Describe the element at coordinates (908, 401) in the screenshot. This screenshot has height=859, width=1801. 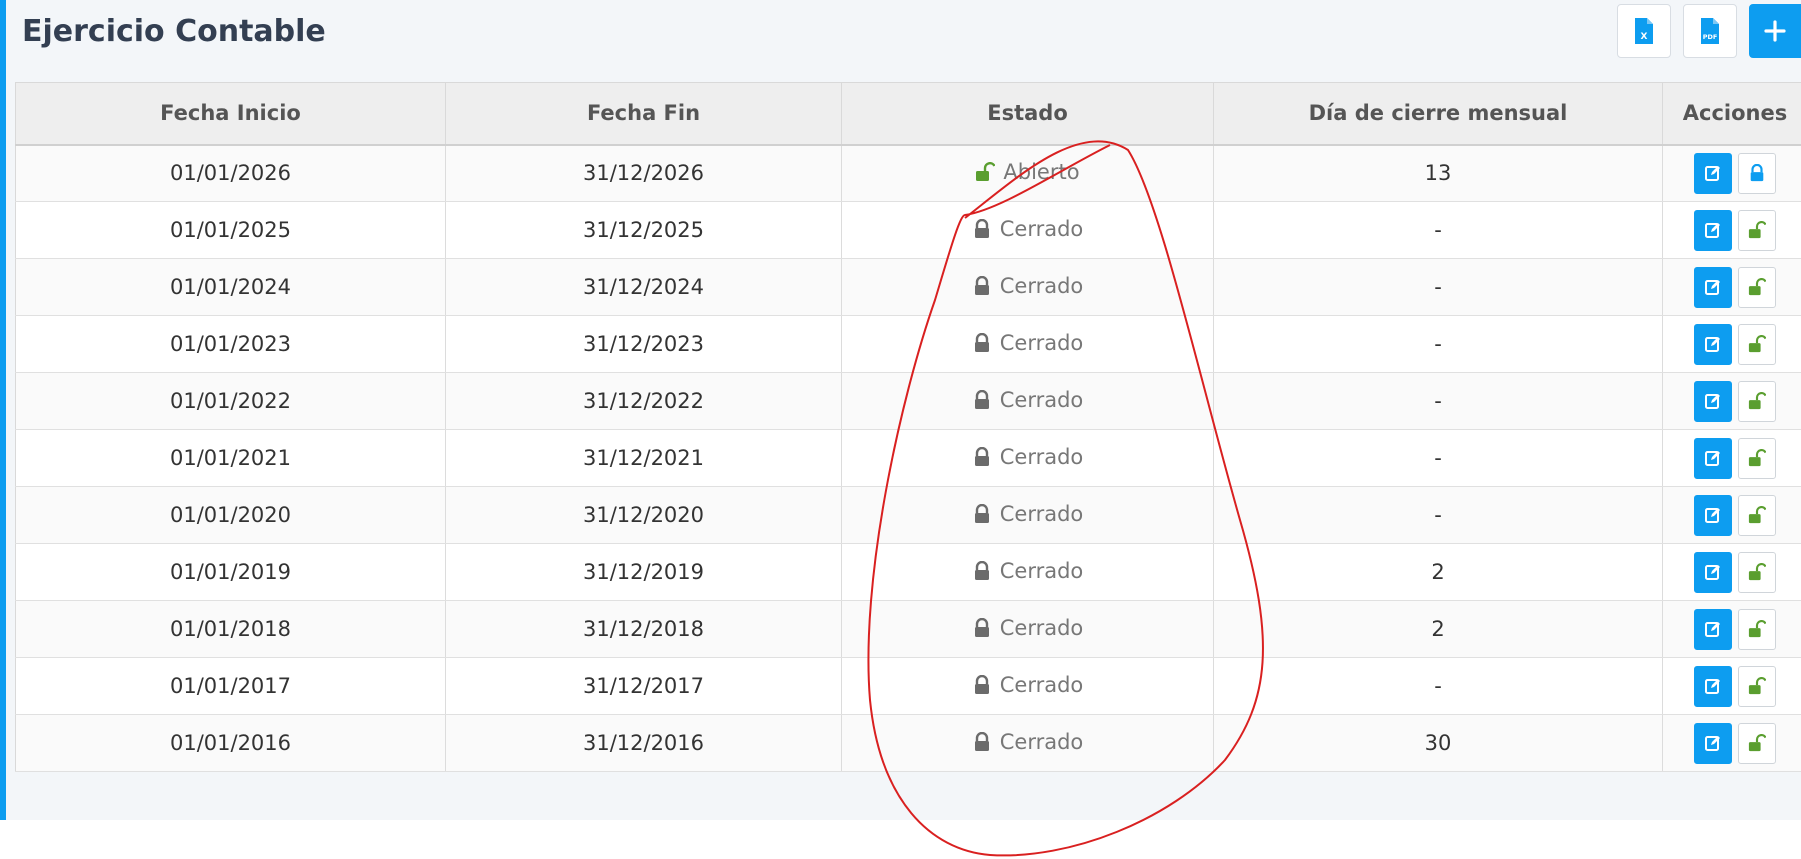
I see `table-row: 01/01/2022 31/12/2022 Cerrado -` at that location.